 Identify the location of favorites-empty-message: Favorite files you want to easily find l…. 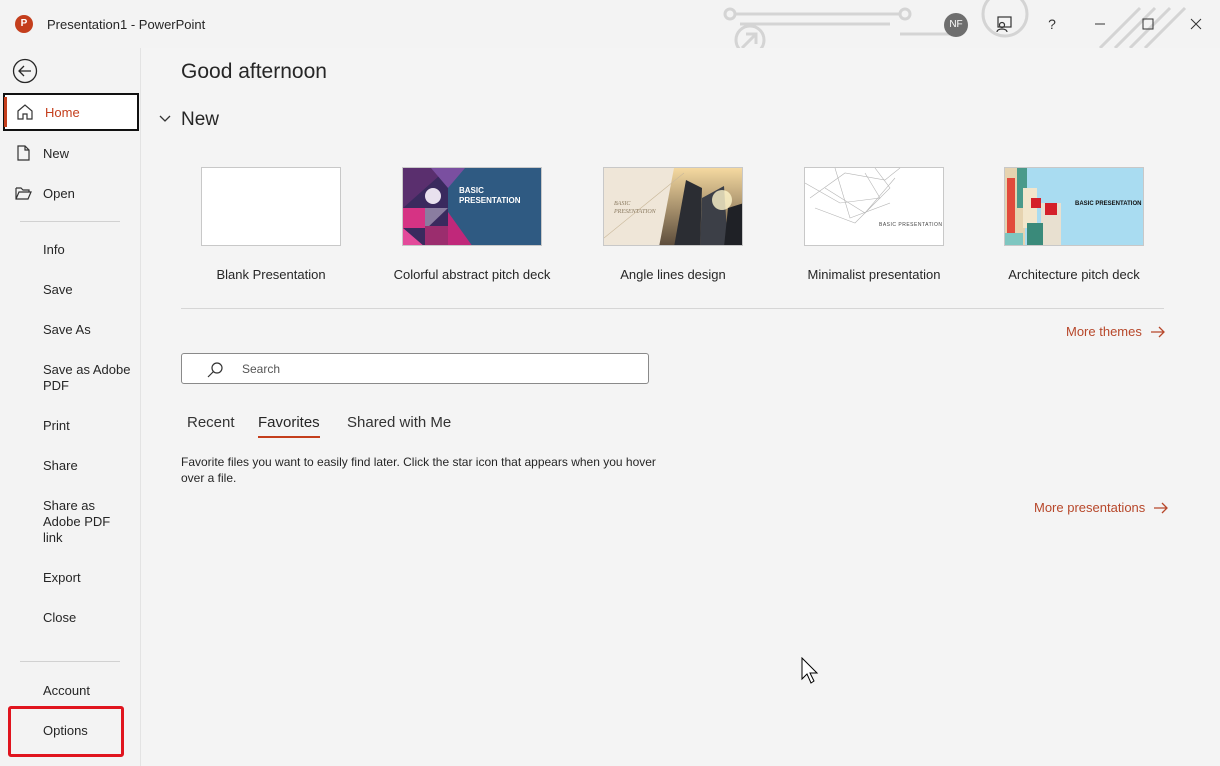
(418, 470).